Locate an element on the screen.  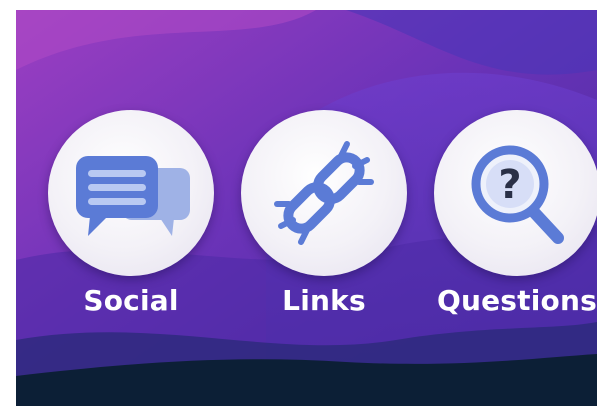
questions-circle: ? is located at coordinates (515, 193).